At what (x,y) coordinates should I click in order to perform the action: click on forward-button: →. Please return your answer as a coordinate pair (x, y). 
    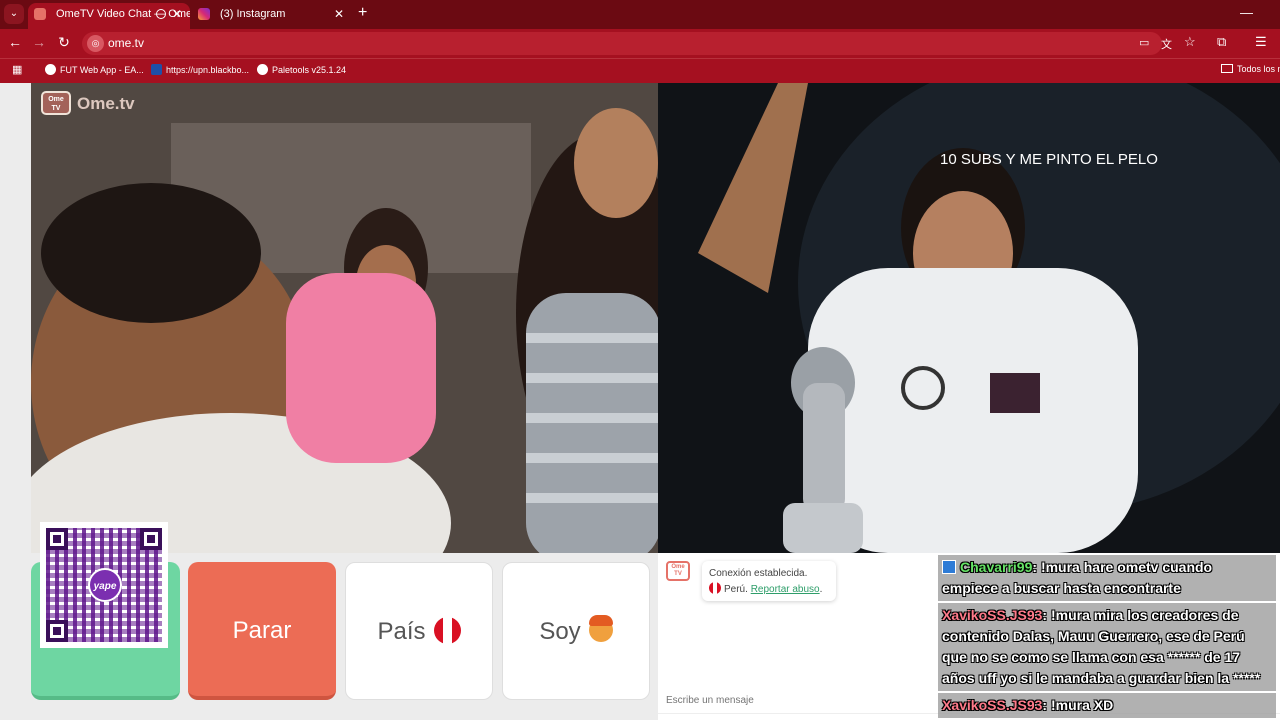
    Looking at the image, I should click on (39, 42).